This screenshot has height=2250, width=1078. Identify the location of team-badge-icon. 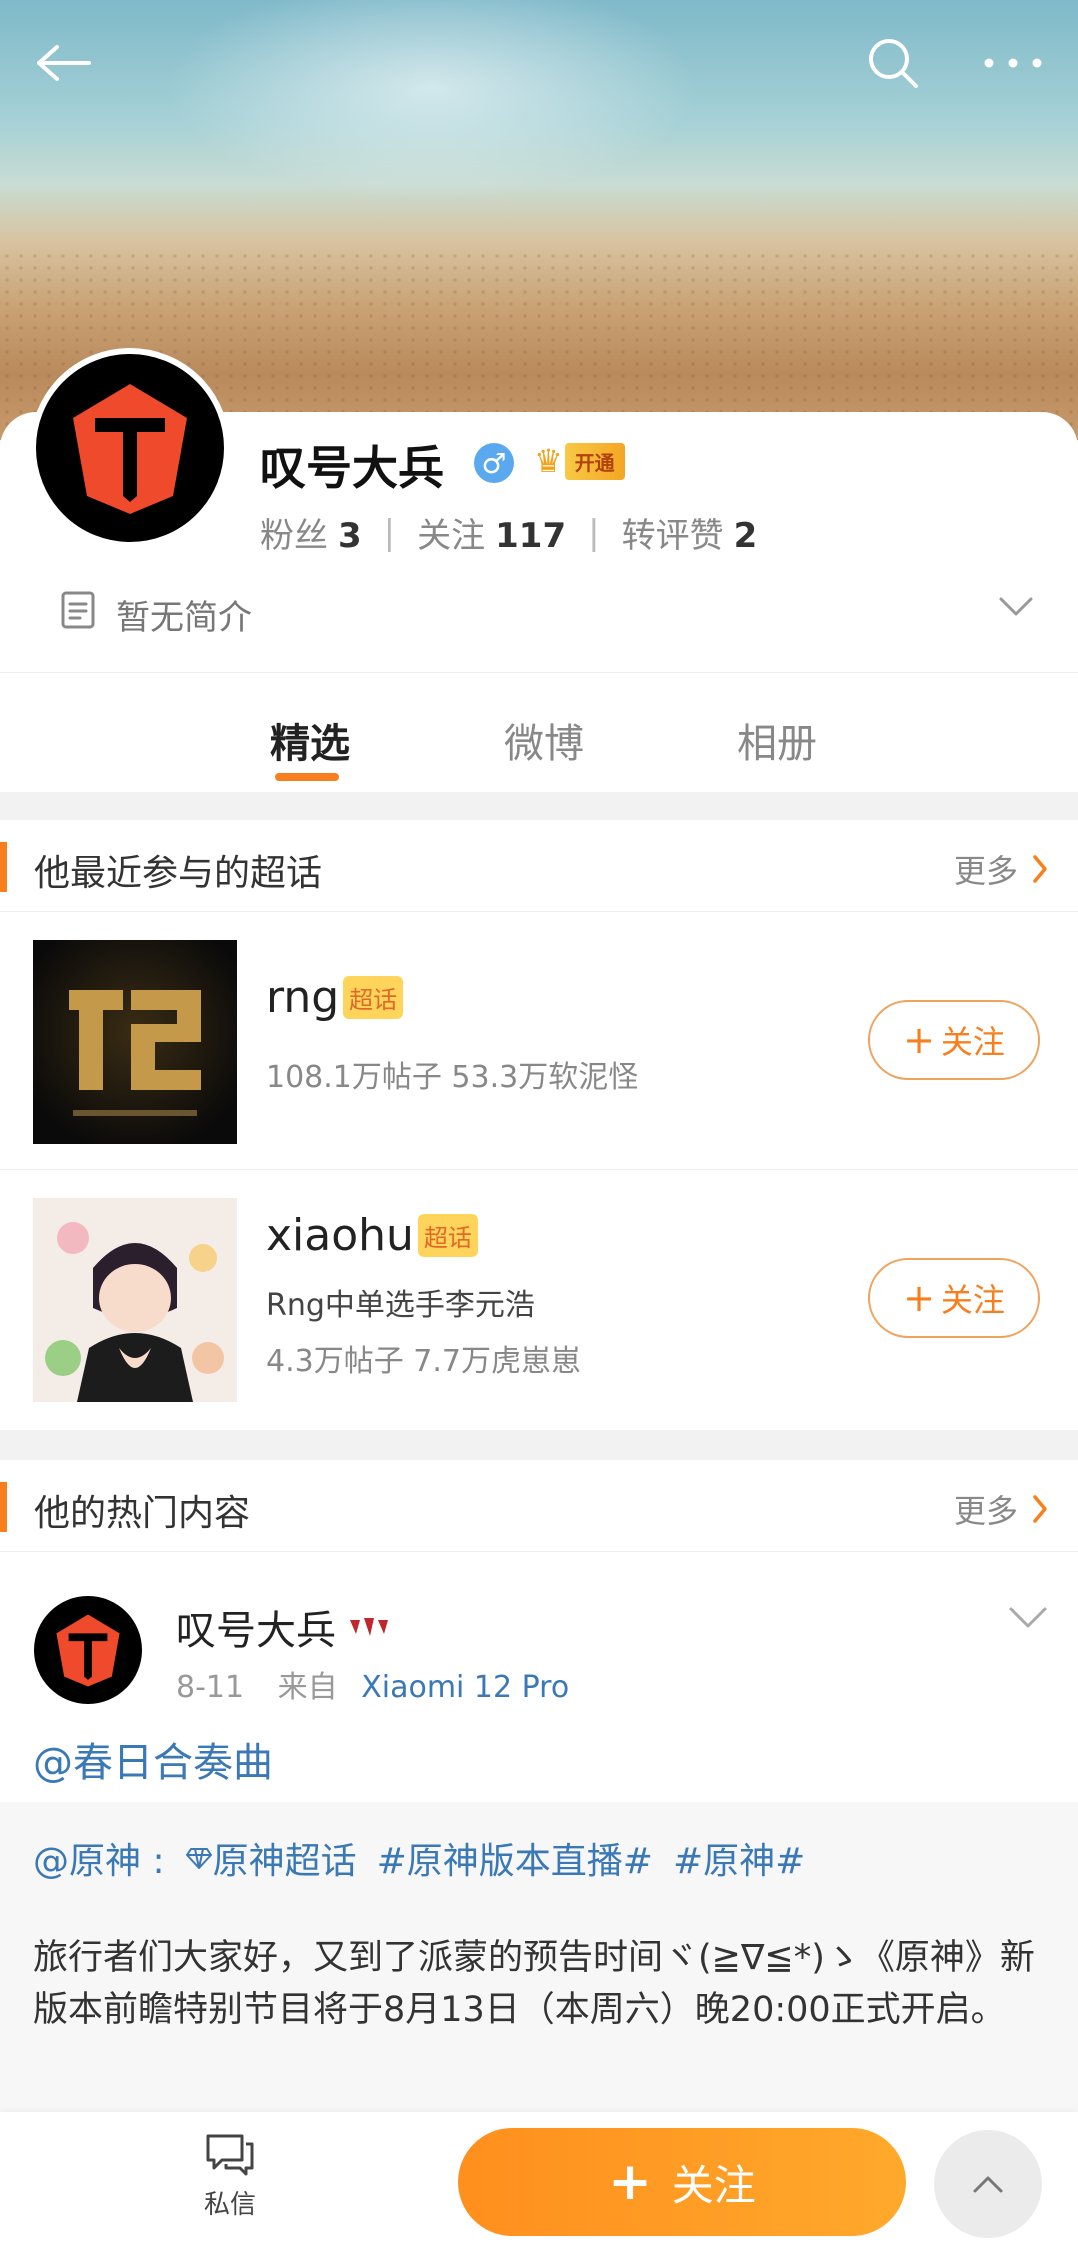
(369, 1627).